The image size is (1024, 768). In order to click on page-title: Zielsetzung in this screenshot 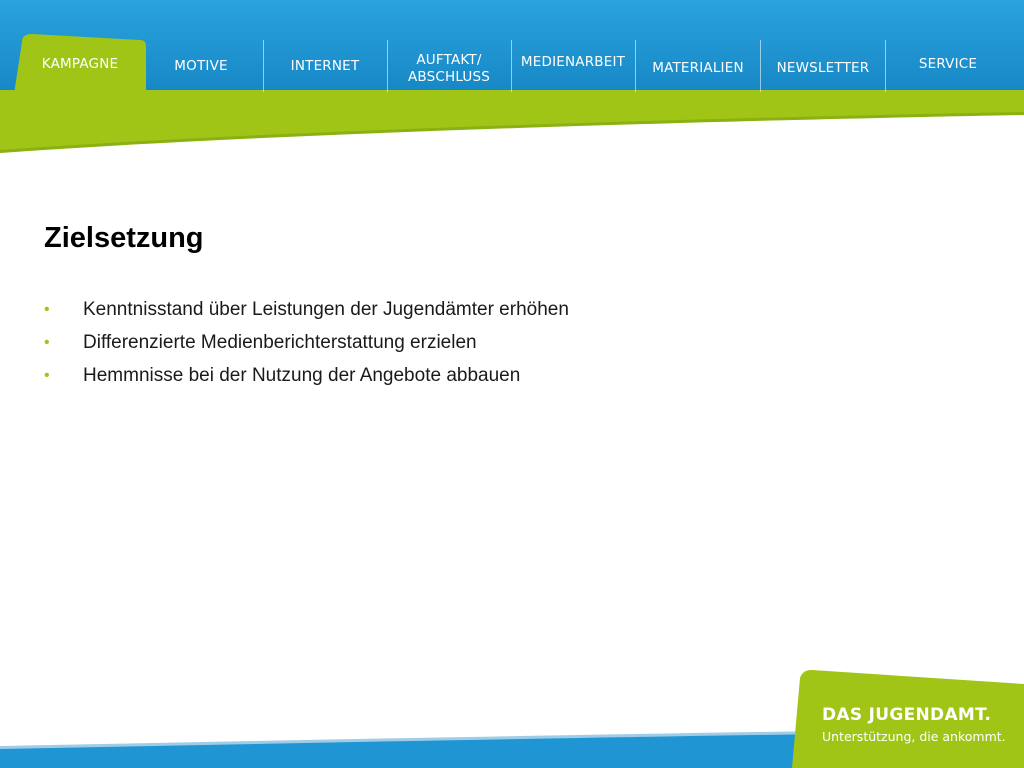, I will do `click(124, 238)`.